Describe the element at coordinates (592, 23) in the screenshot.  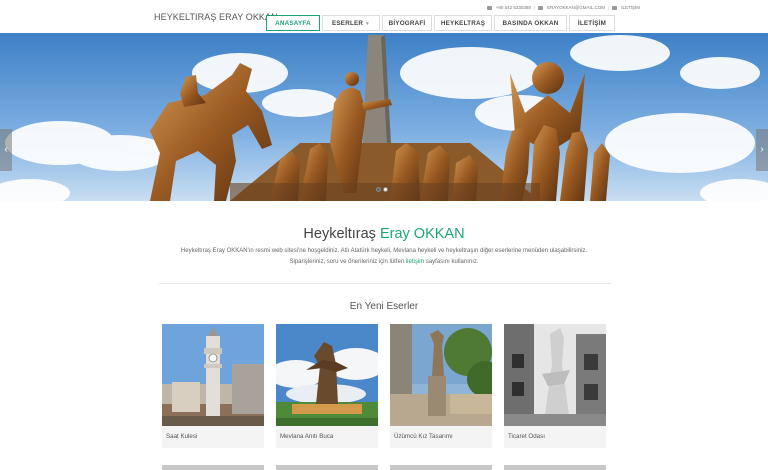
I see `nav-item-iletisim: İLETİŞİM` at that location.